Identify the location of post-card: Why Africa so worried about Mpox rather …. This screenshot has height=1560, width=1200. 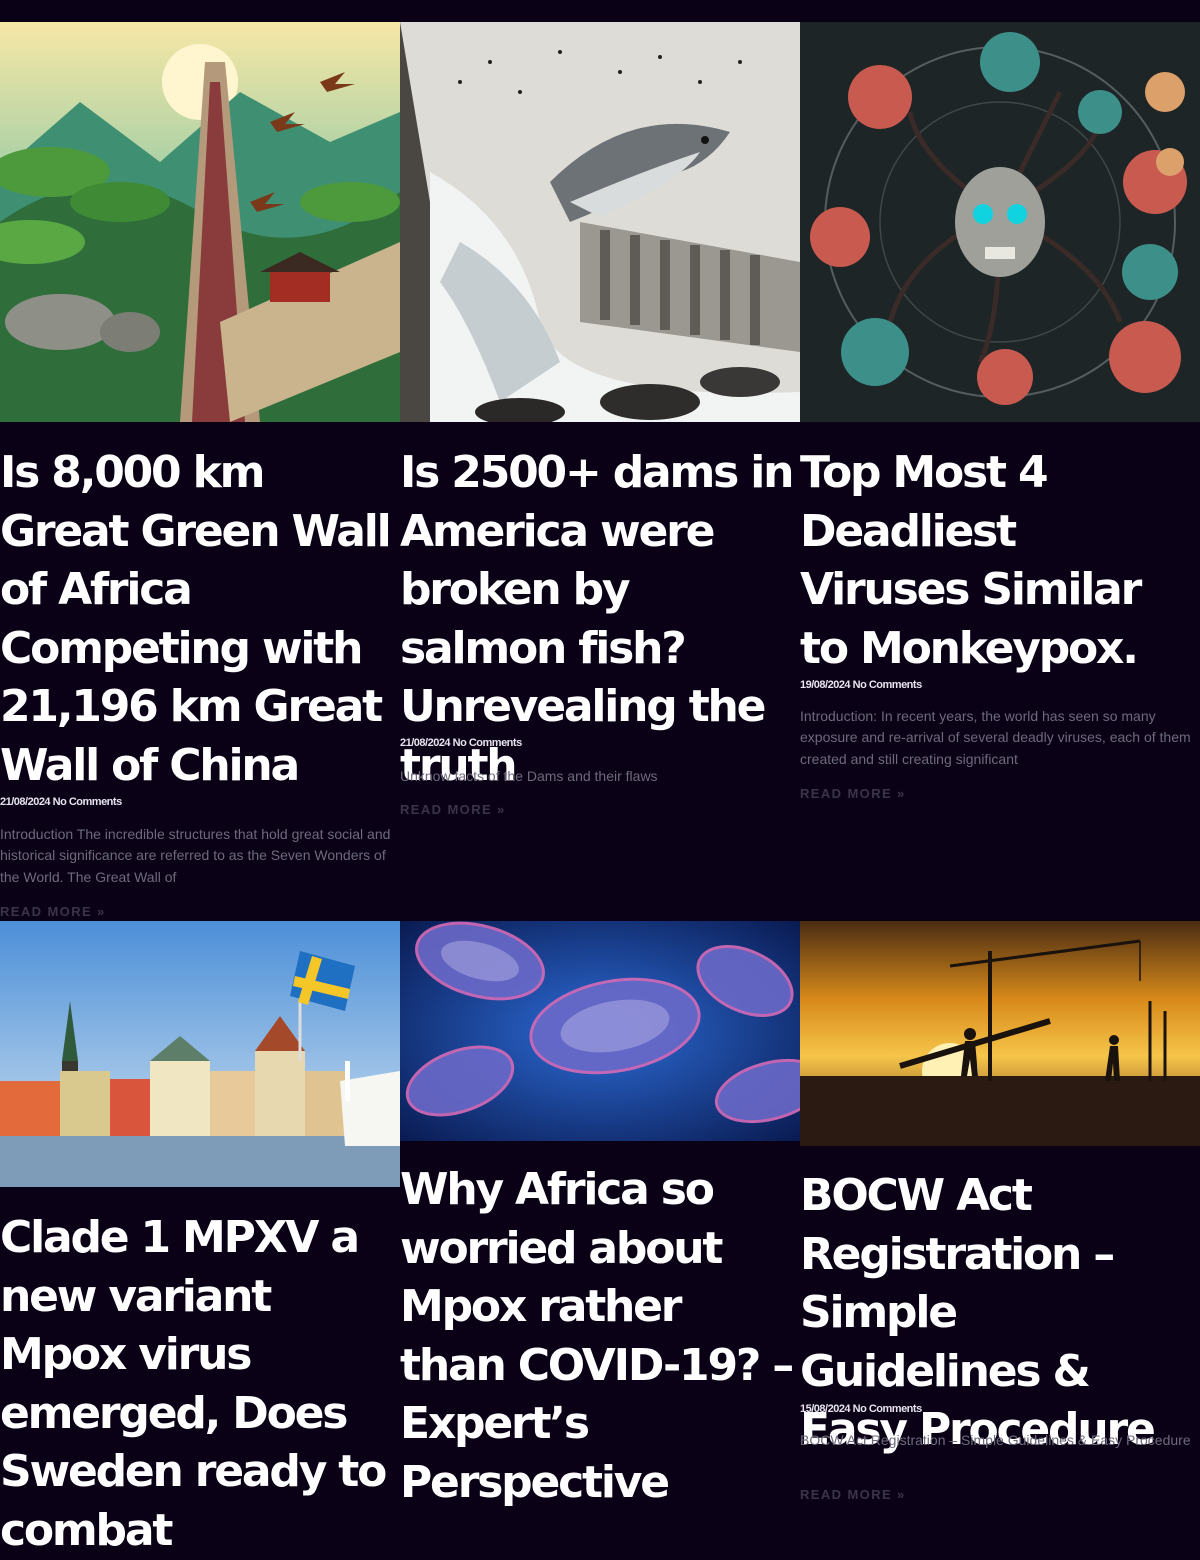
(600, 1214).